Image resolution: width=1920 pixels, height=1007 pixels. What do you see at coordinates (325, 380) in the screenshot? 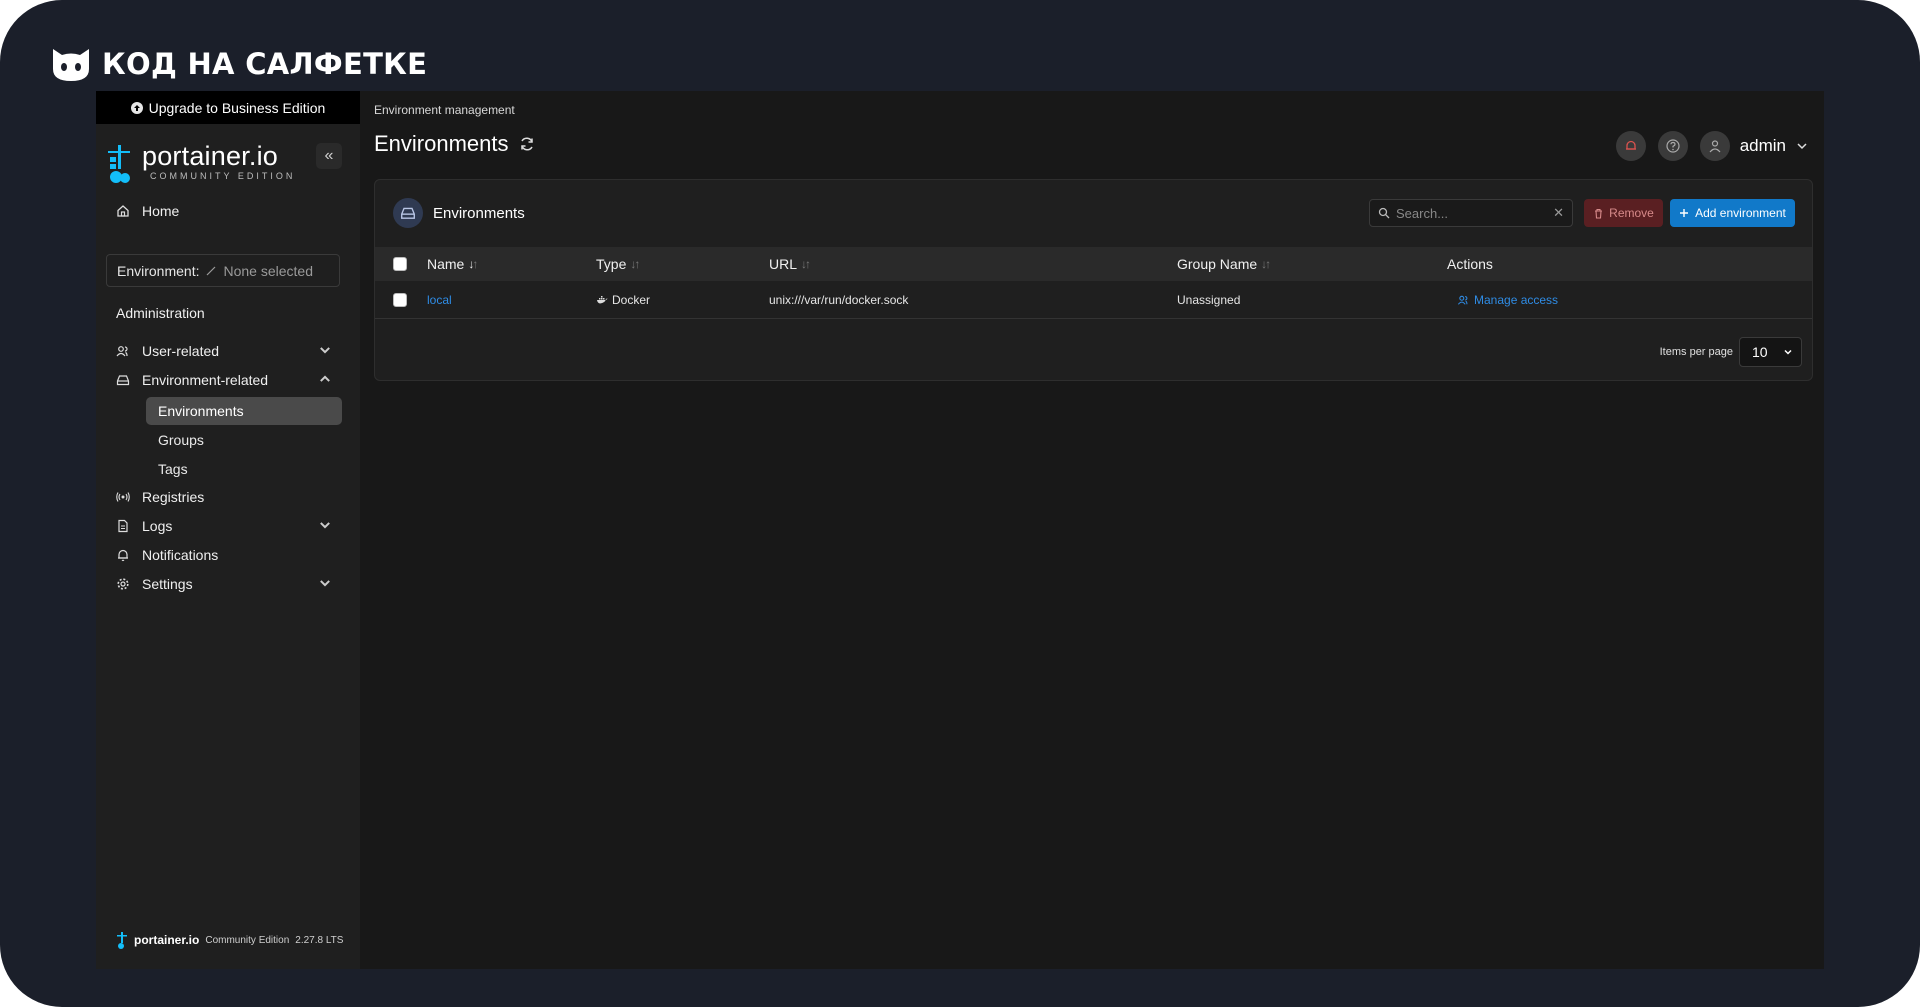
I see `chevron-up-icon` at bounding box center [325, 380].